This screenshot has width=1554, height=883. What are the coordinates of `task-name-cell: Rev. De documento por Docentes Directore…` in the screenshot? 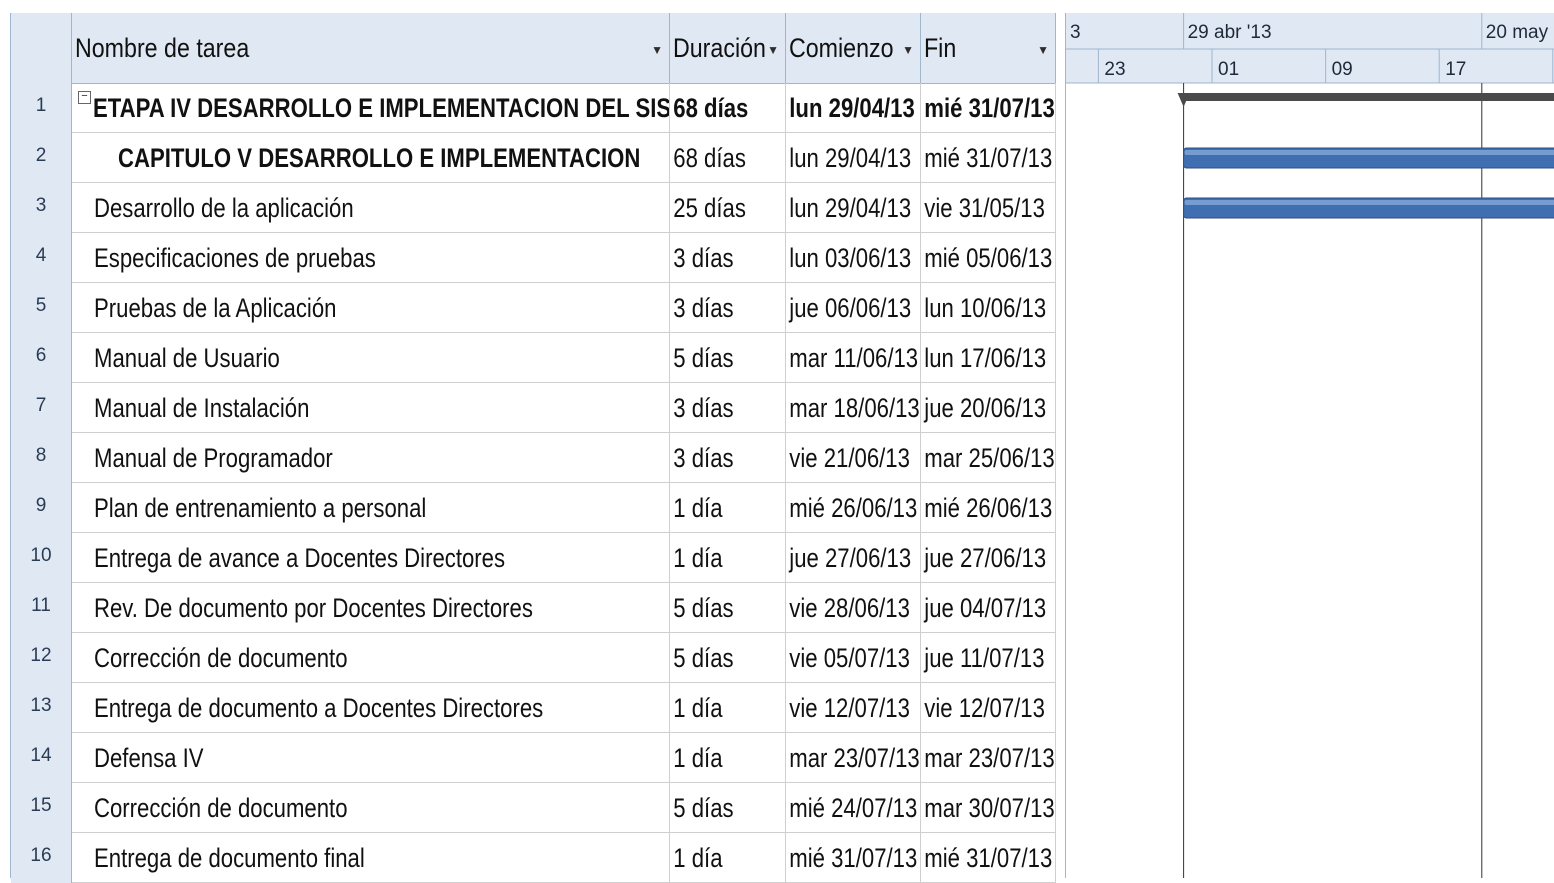 It's located at (371, 608).